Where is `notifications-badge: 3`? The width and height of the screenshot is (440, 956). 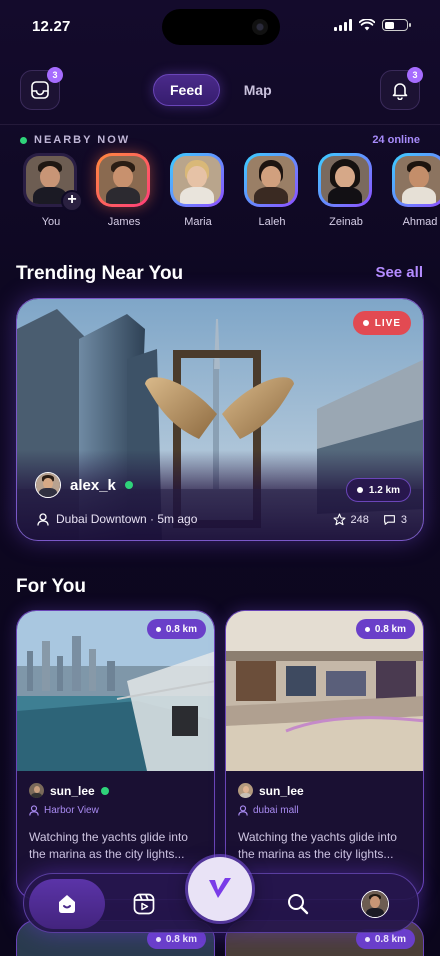 notifications-badge: 3 is located at coordinates (415, 75).